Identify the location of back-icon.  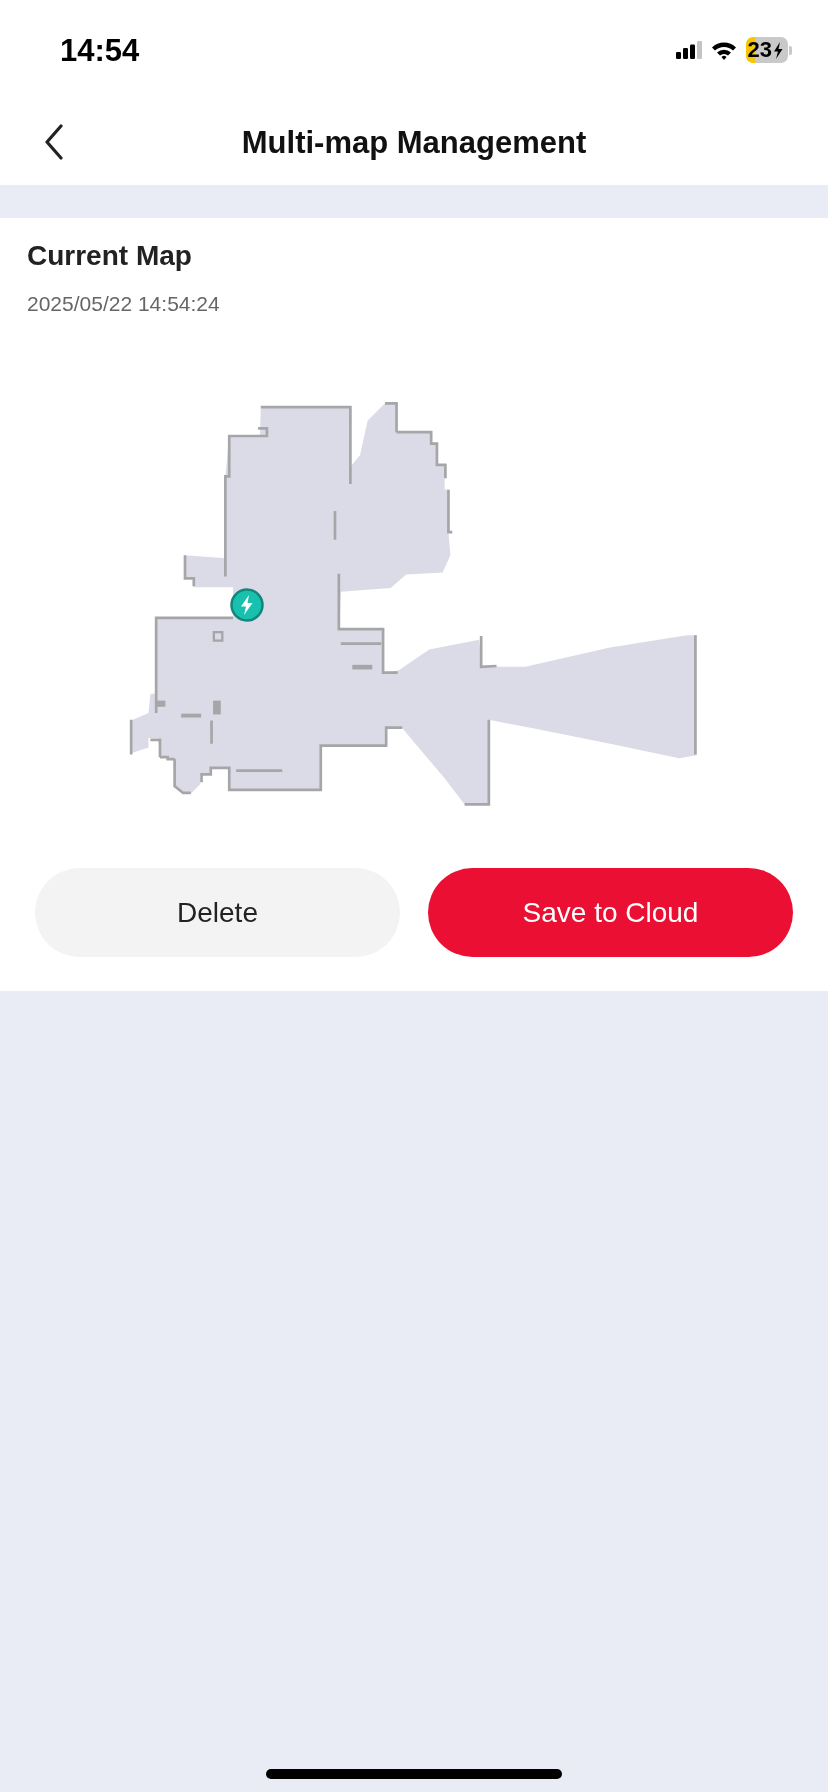
(54, 142).